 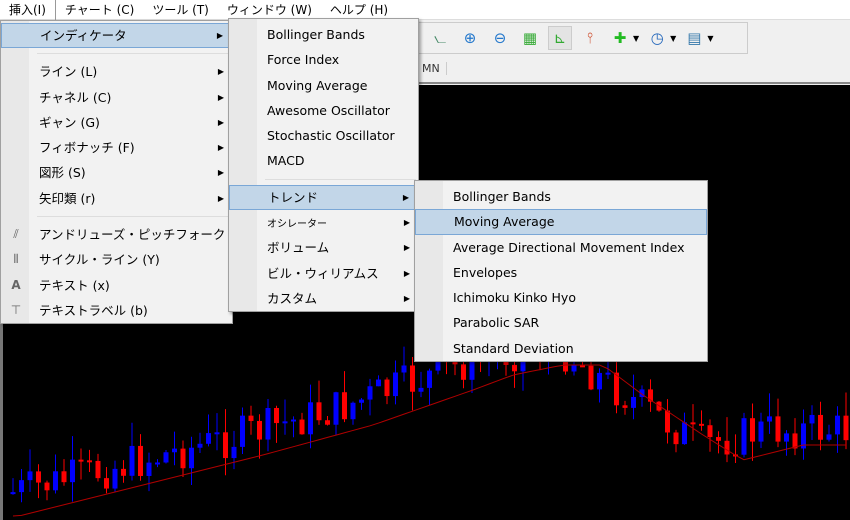 What do you see at coordinates (425, 10) in the screenshot?
I see `menu-bar: 挿入(I) チャート (C) ツール (T) ウィンドウ (W) ヘルプ (H)` at bounding box center [425, 10].